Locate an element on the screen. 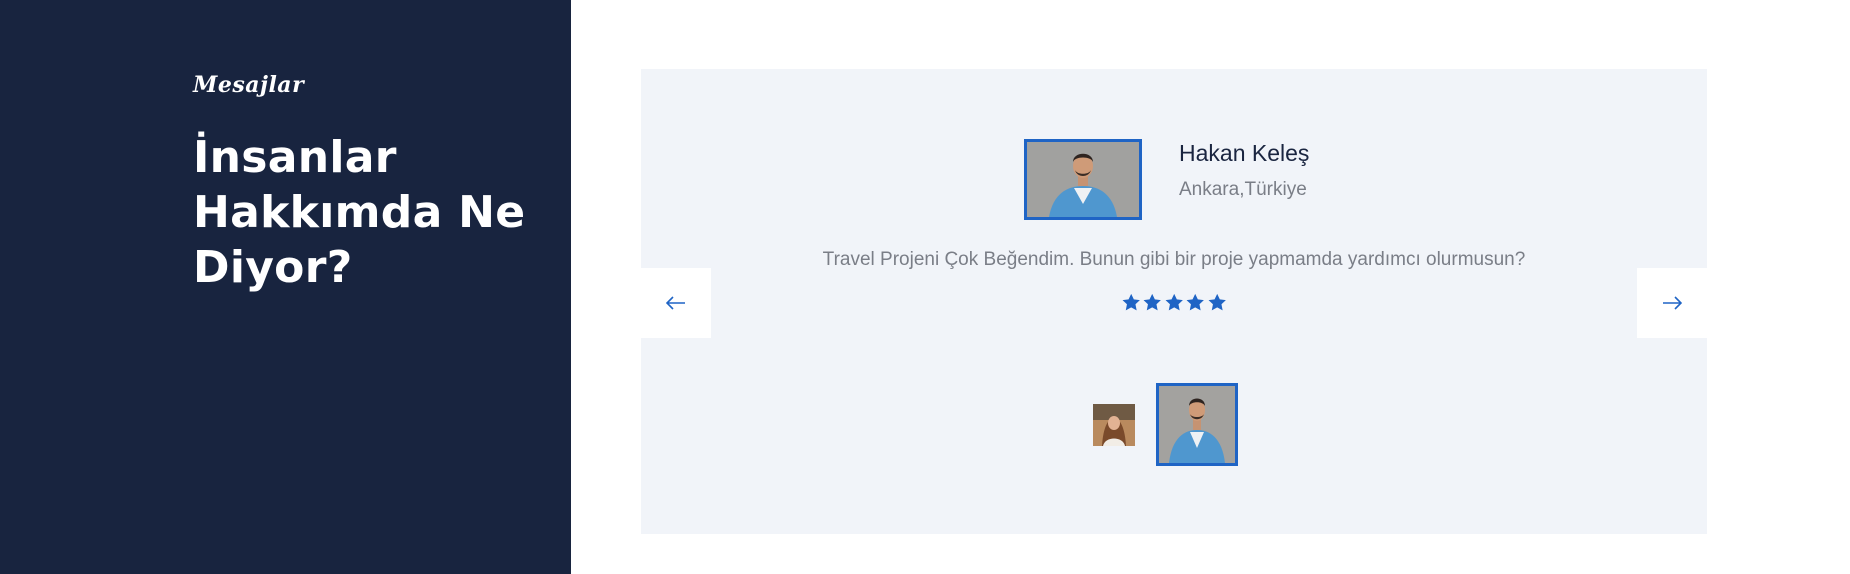  testimonial-name: Hakan Keleş is located at coordinates (1244, 153).